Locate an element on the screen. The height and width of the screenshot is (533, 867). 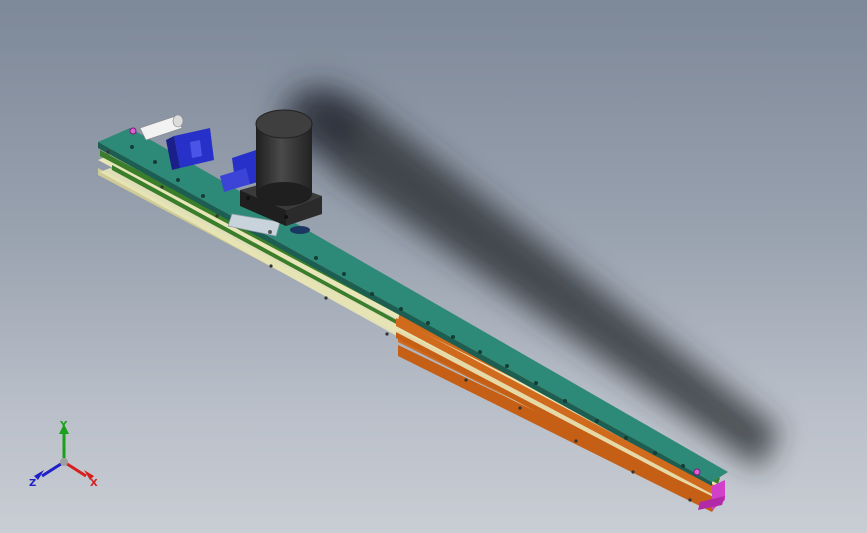
triad-origin is located at coordinates (64, 462).